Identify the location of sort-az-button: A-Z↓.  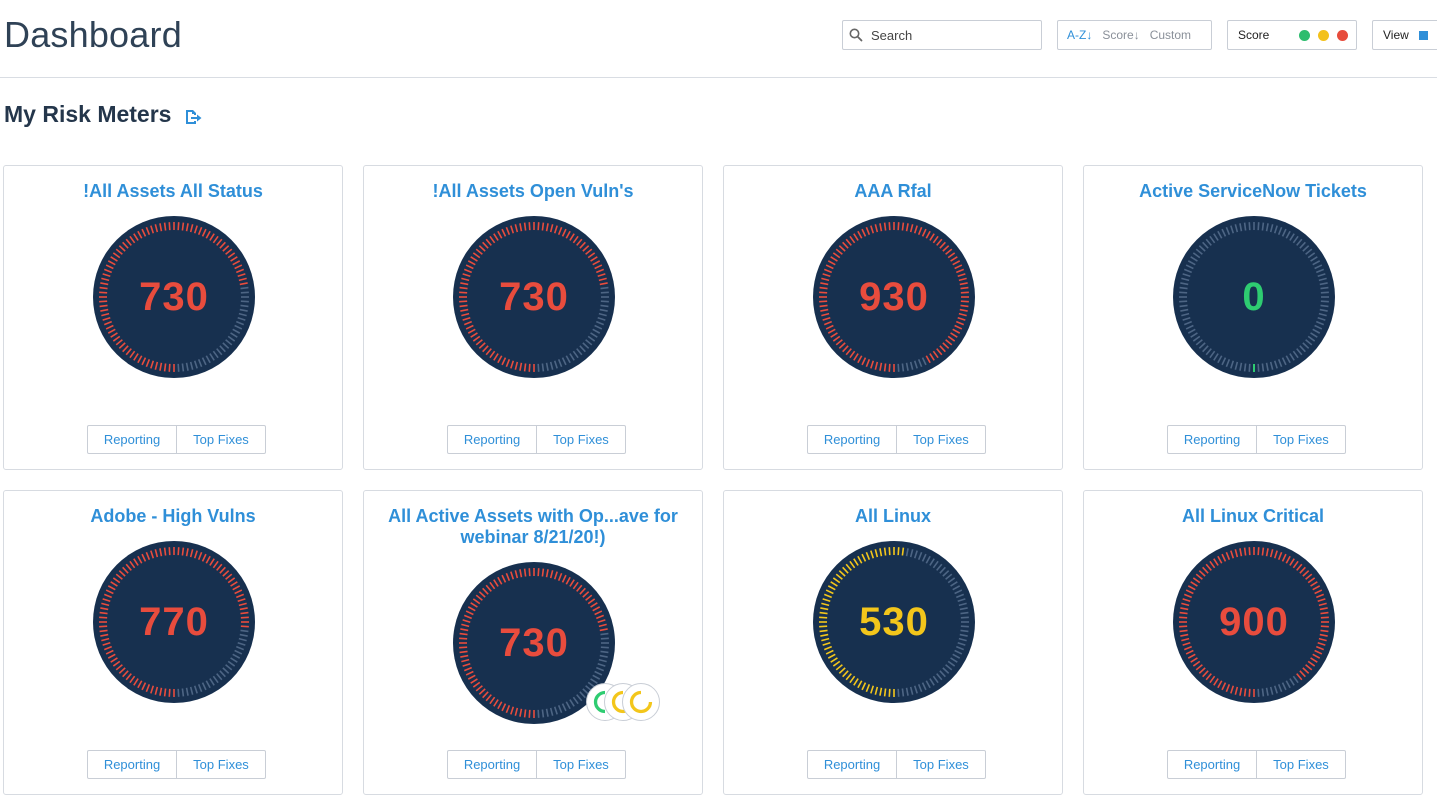
(1079, 35).